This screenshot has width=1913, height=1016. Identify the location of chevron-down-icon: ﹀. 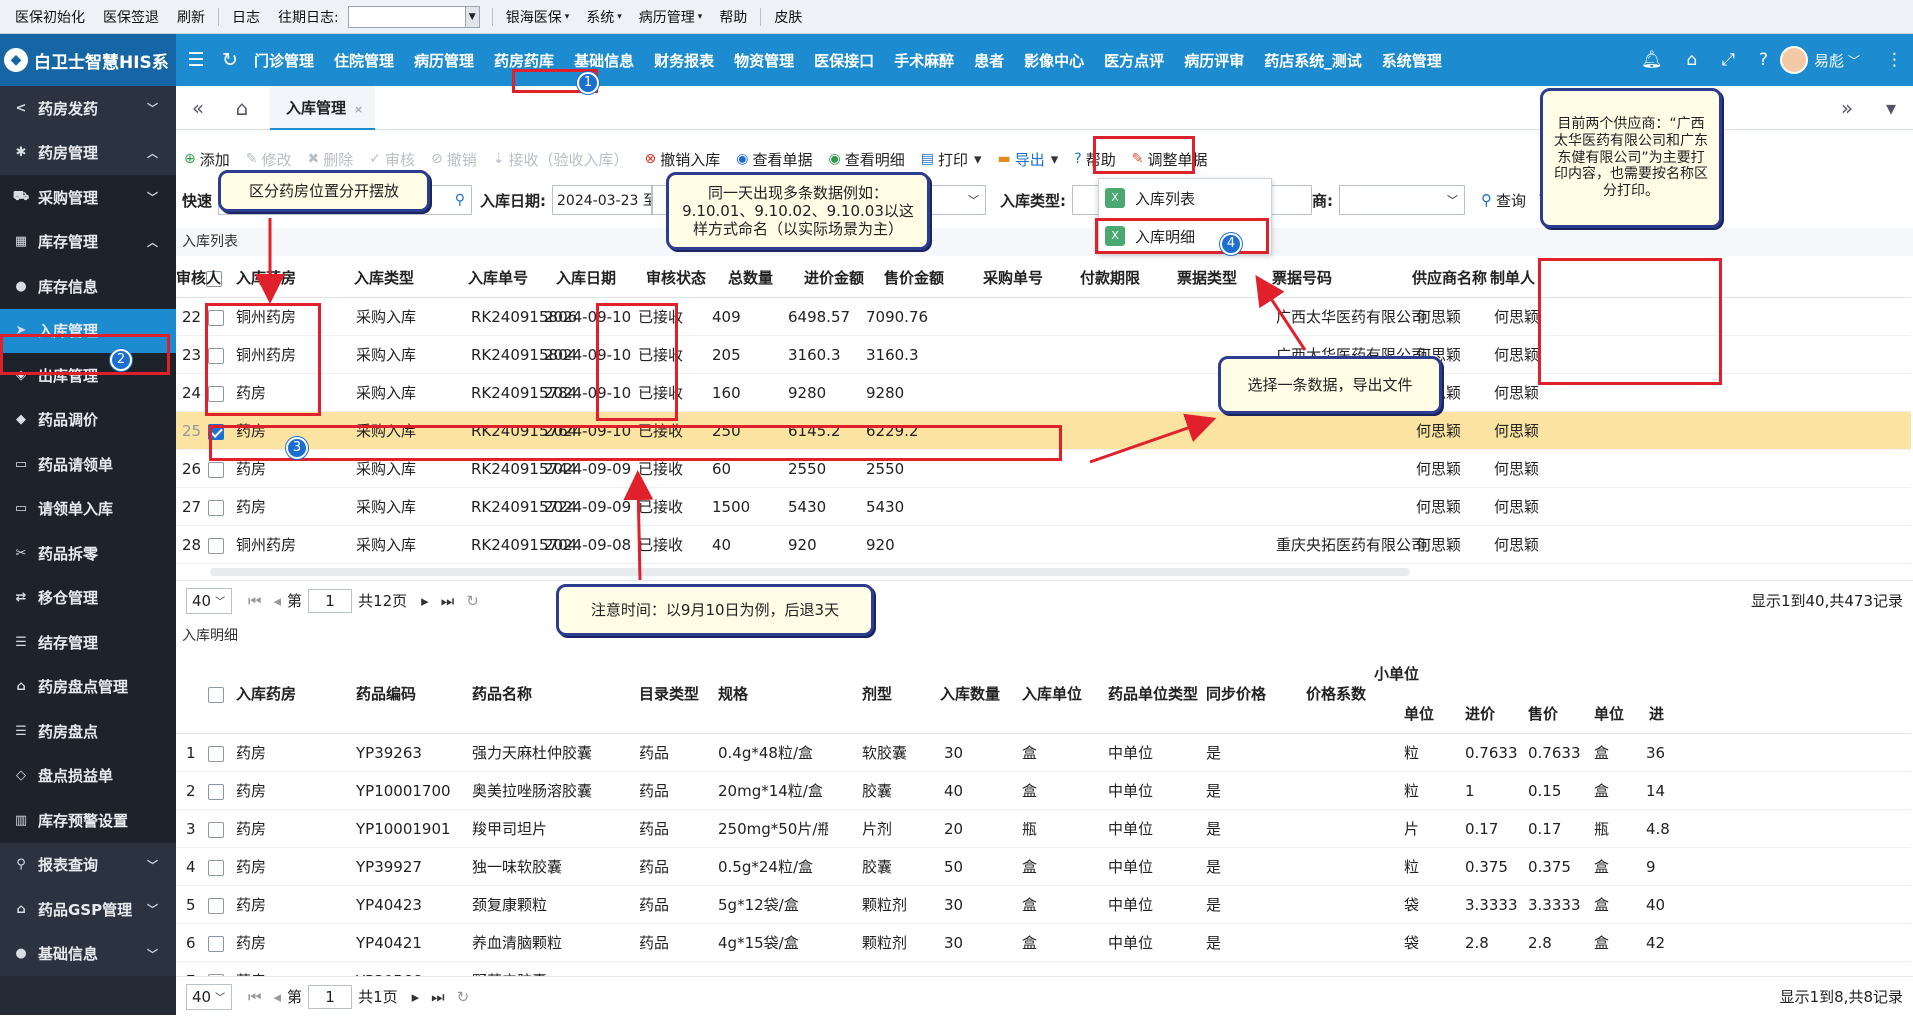
(1854, 60).